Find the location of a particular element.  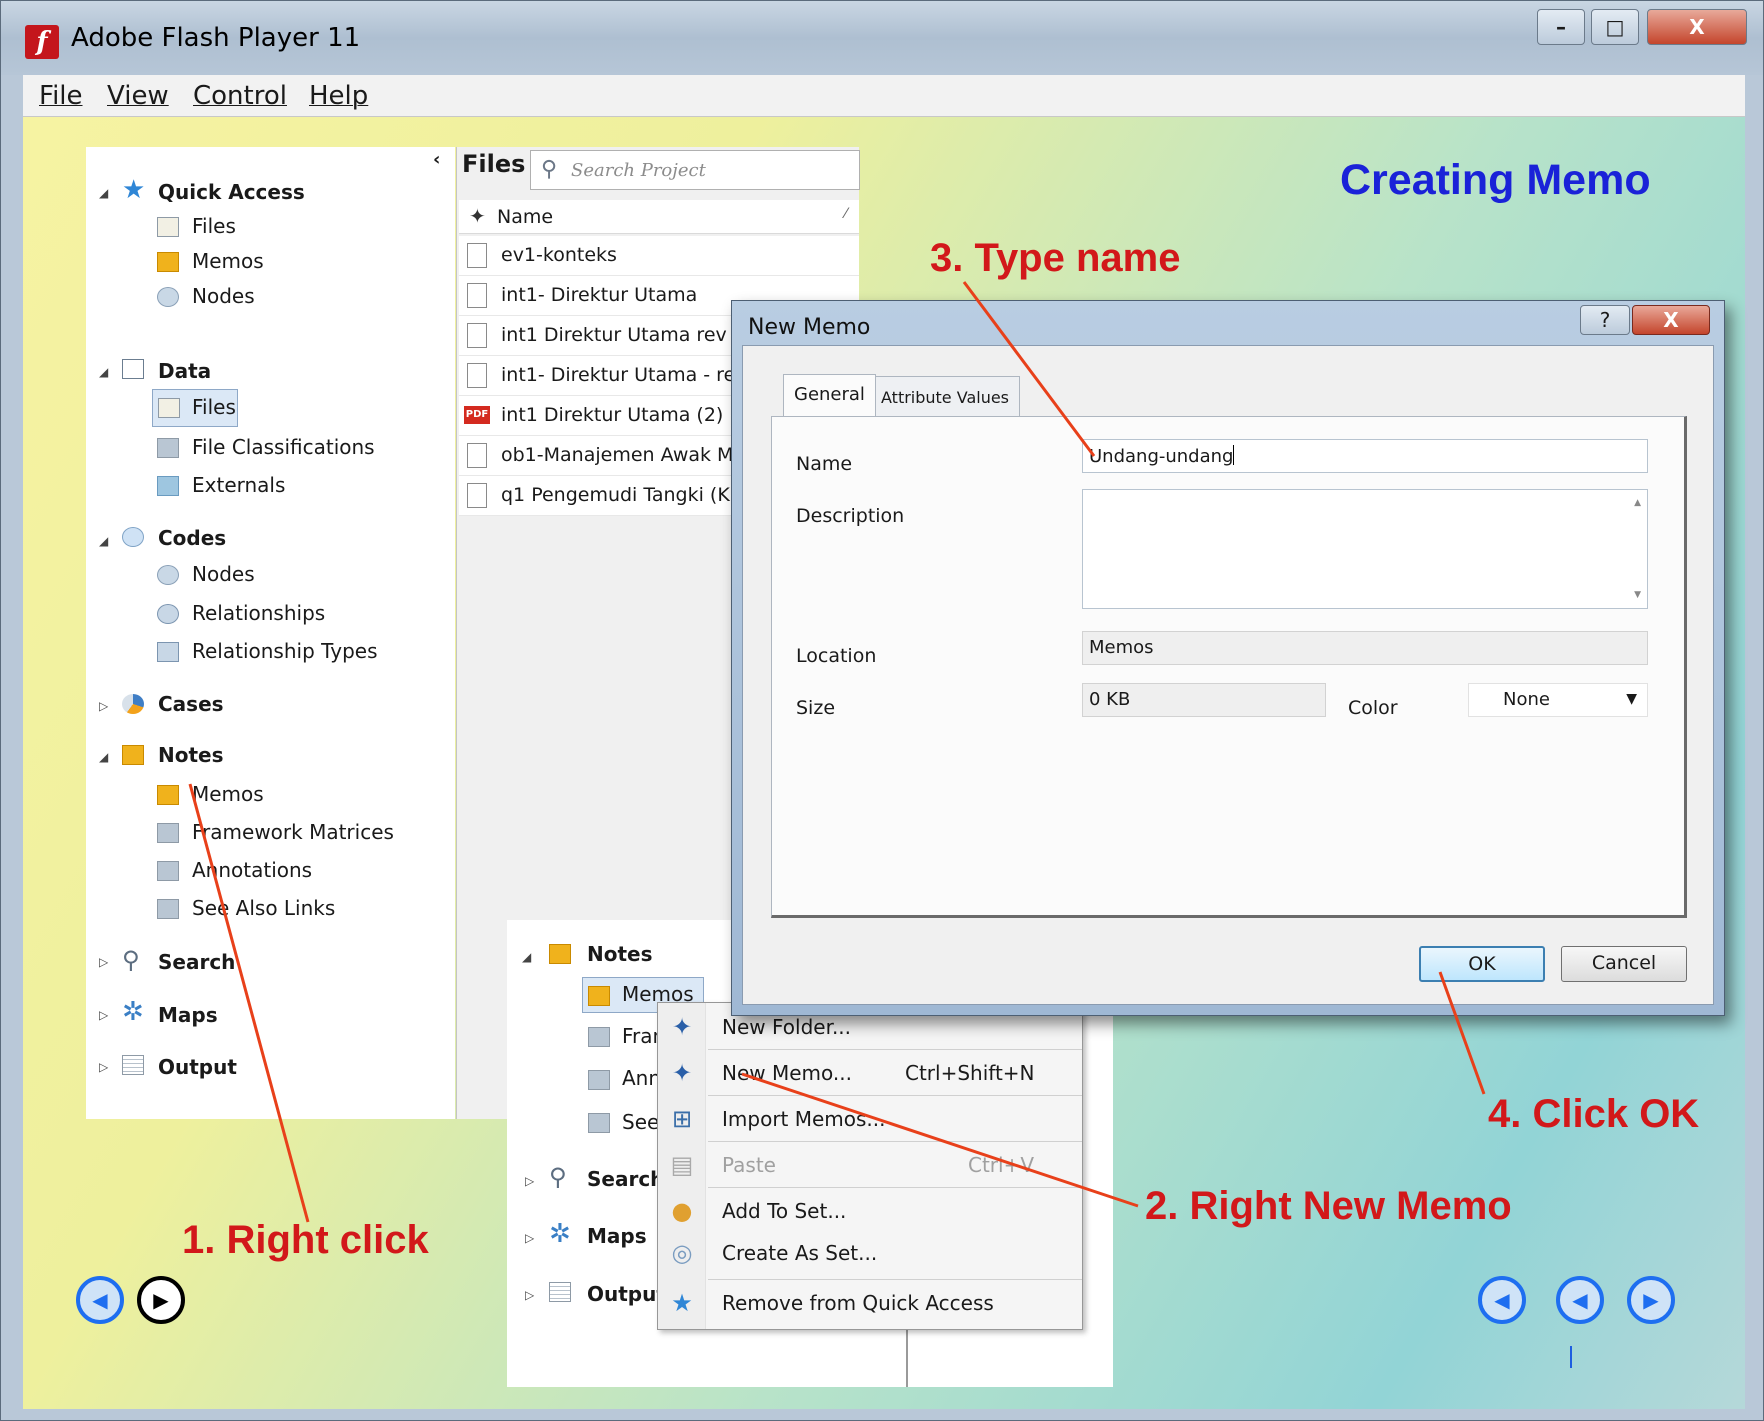

previous-button: ◀ is located at coordinates (1580, 1300).